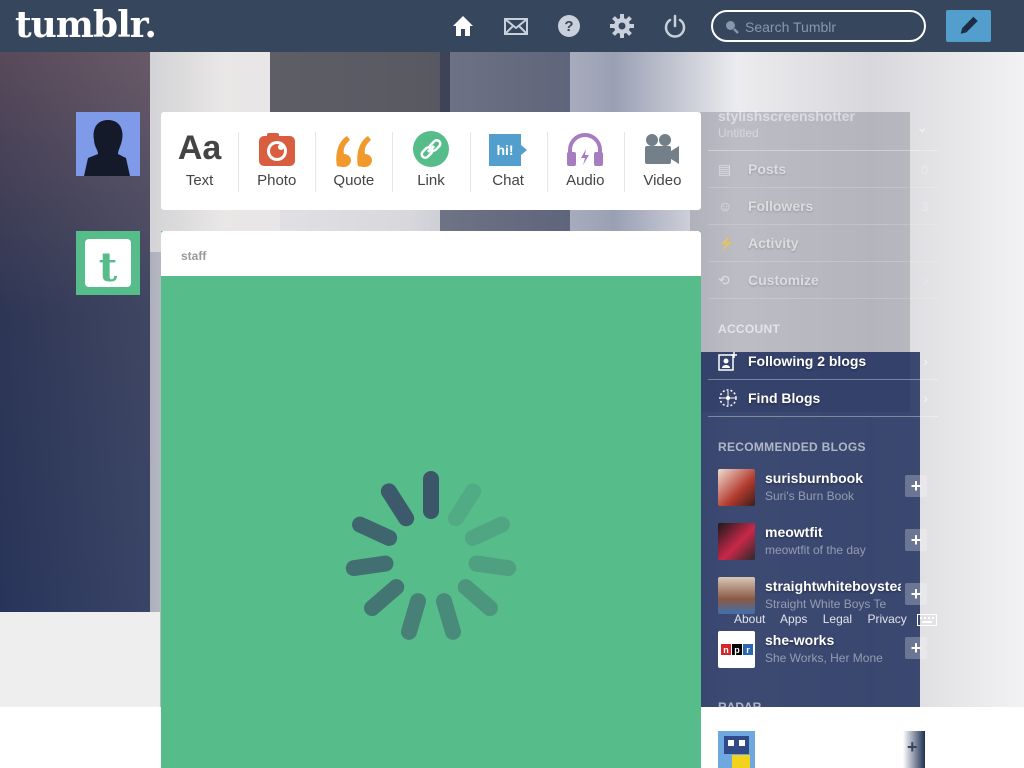 The height and width of the screenshot is (768, 1024). Describe the element at coordinates (793, 619) in the screenshot. I see `footer-link-apps: Apps` at that location.